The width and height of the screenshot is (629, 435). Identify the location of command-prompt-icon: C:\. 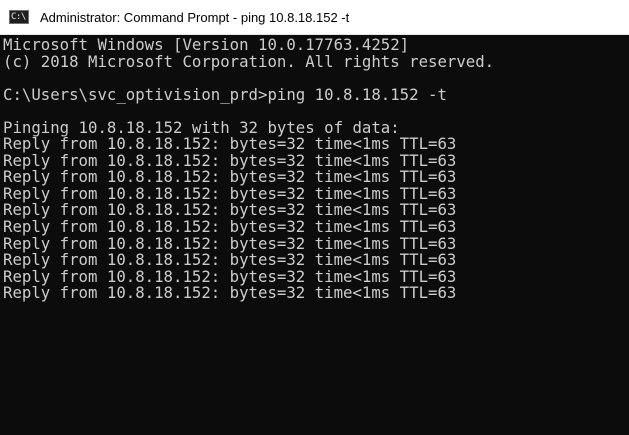
(19, 17).